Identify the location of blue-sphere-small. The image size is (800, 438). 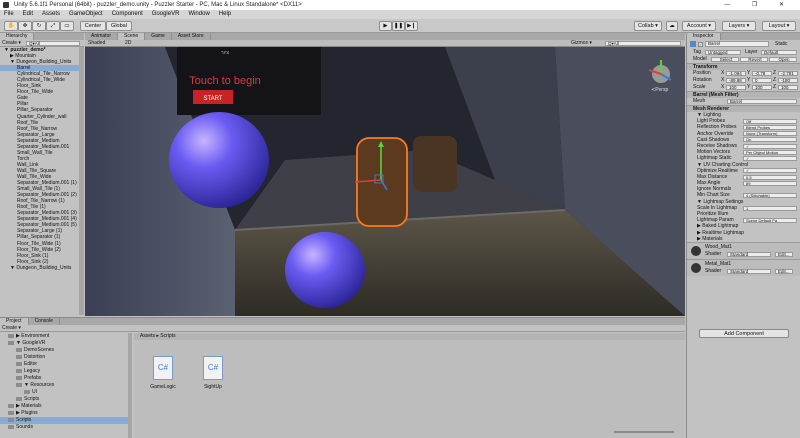
(325, 270).